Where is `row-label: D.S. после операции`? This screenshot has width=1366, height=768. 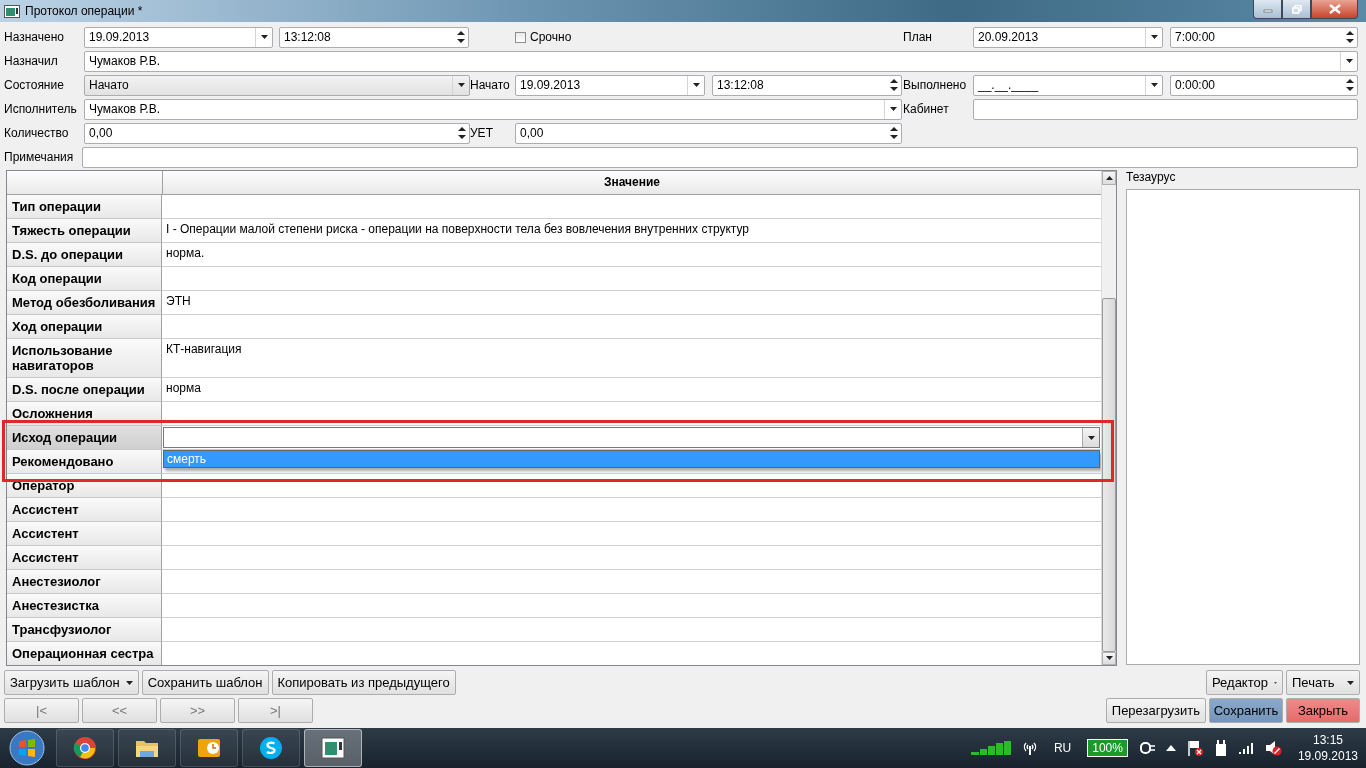
row-label: D.S. после операции is located at coordinates (84, 390).